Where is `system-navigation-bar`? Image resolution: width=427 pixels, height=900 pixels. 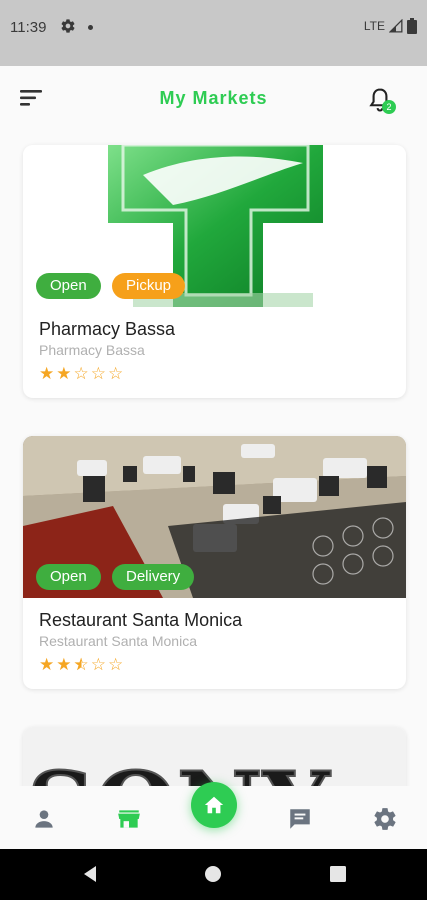
system-navigation-bar is located at coordinates (213, 874).